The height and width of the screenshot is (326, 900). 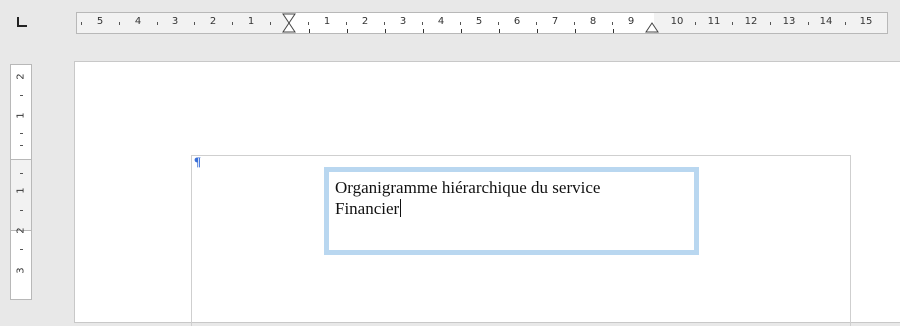 I want to click on ruler-number: 11, so click(x=714, y=21).